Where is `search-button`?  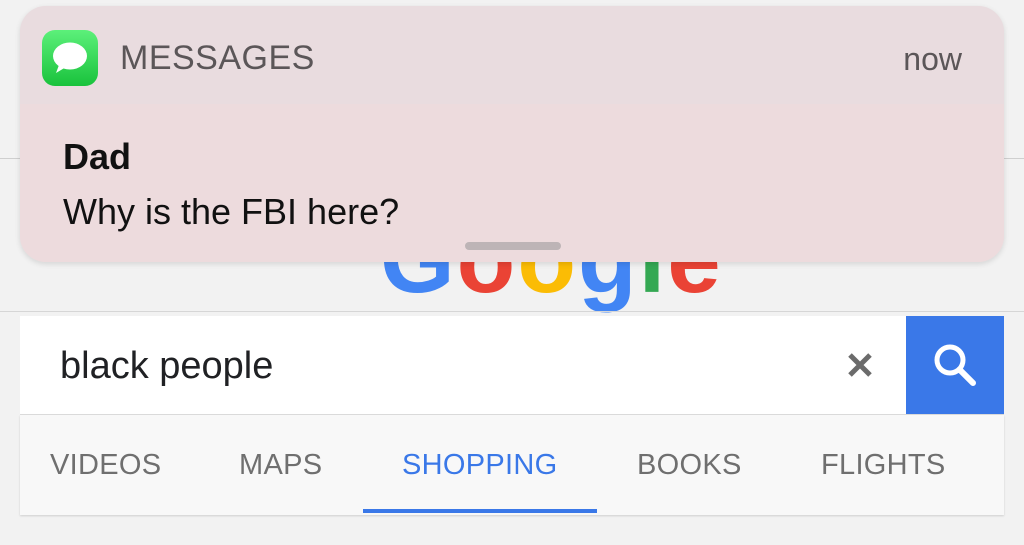 search-button is located at coordinates (955, 365).